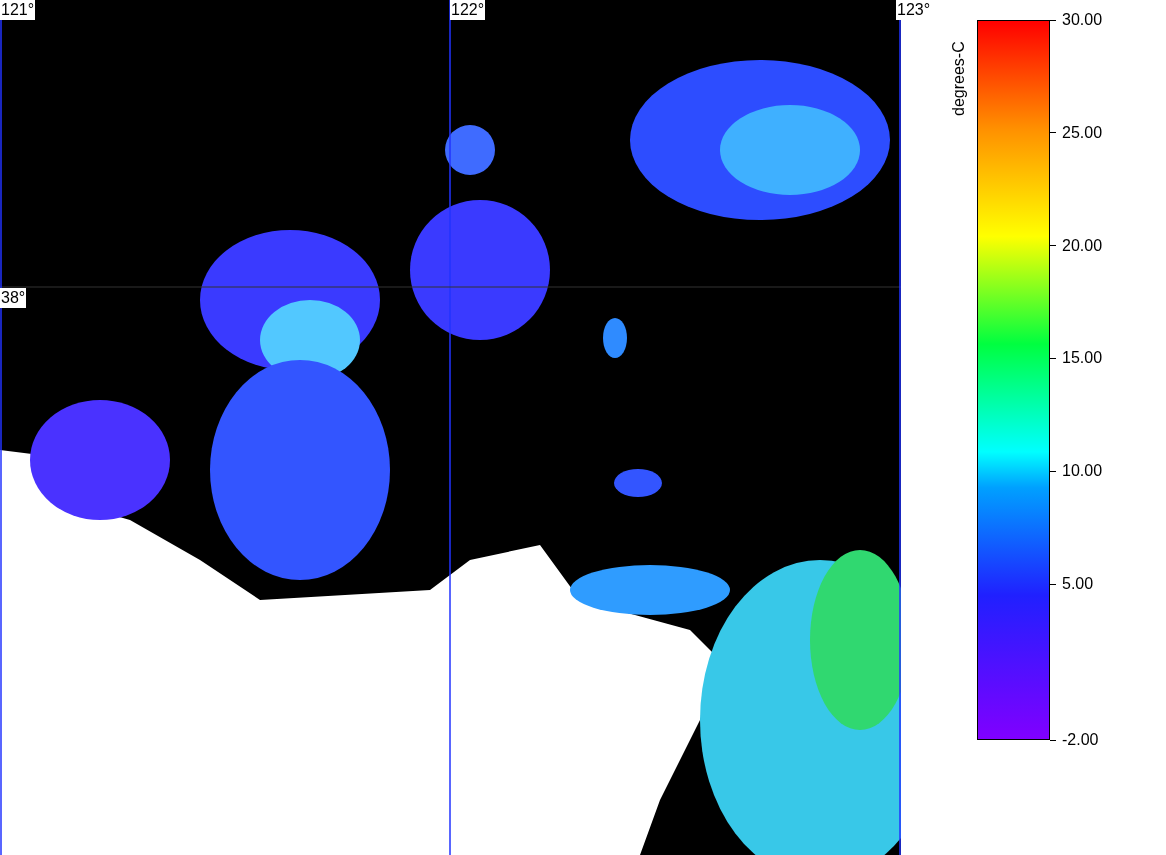 The width and height of the screenshot is (1166, 855). I want to click on longitude-label: 122°, so click(468, 10).